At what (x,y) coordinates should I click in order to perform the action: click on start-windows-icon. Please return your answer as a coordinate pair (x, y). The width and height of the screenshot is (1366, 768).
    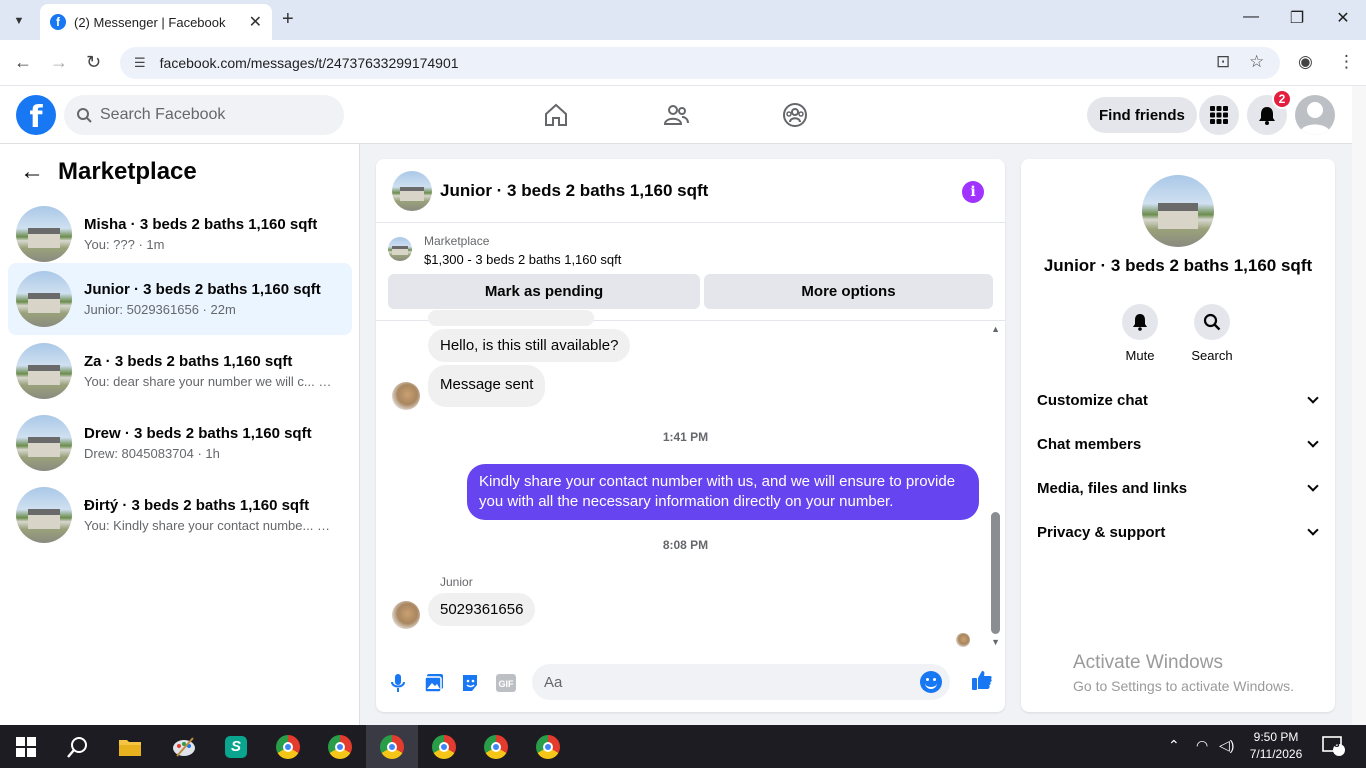
    Looking at the image, I should click on (26, 746).